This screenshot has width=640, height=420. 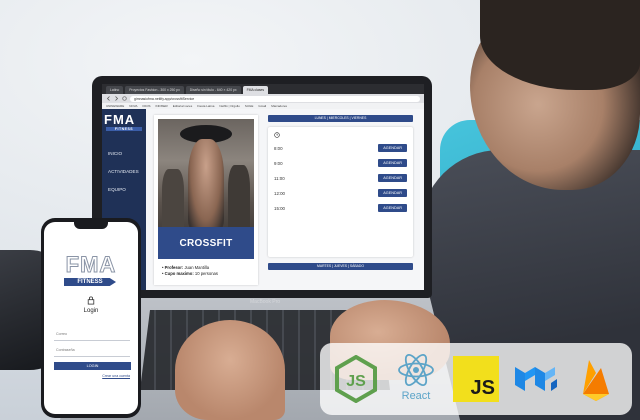 What do you see at coordinates (356, 381) in the screenshot?
I see `svg-text: JS` at bounding box center [356, 381].